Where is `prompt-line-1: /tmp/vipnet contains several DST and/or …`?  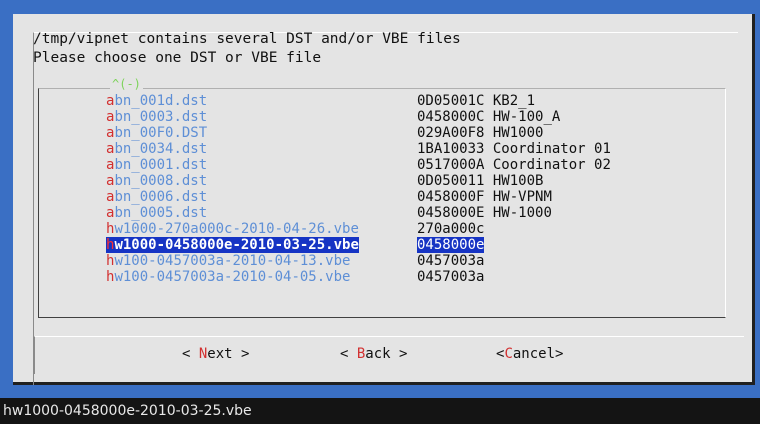 prompt-line-1: /tmp/vipnet contains several DST and/or … is located at coordinates (247, 39).